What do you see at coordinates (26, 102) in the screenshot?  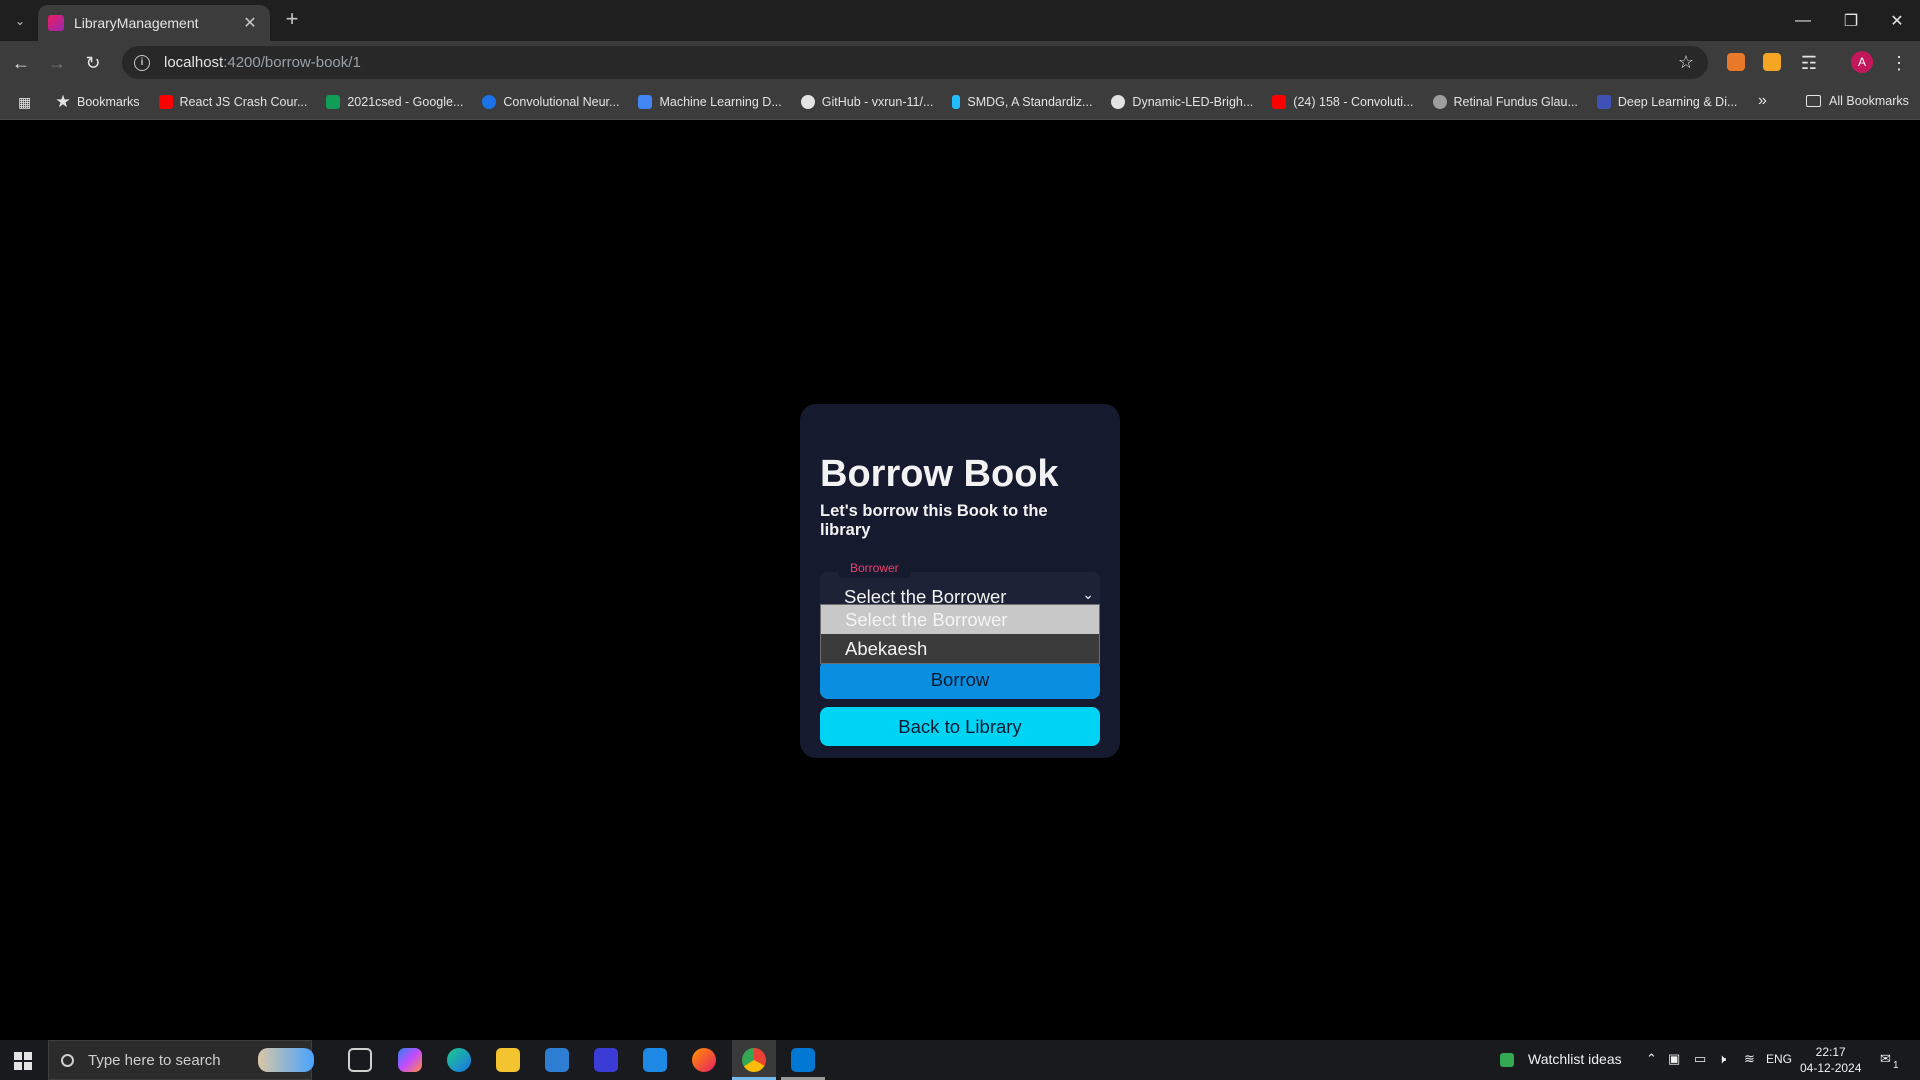 I see `apps-grid-icon: ▦` at bounding box center [26, 102].